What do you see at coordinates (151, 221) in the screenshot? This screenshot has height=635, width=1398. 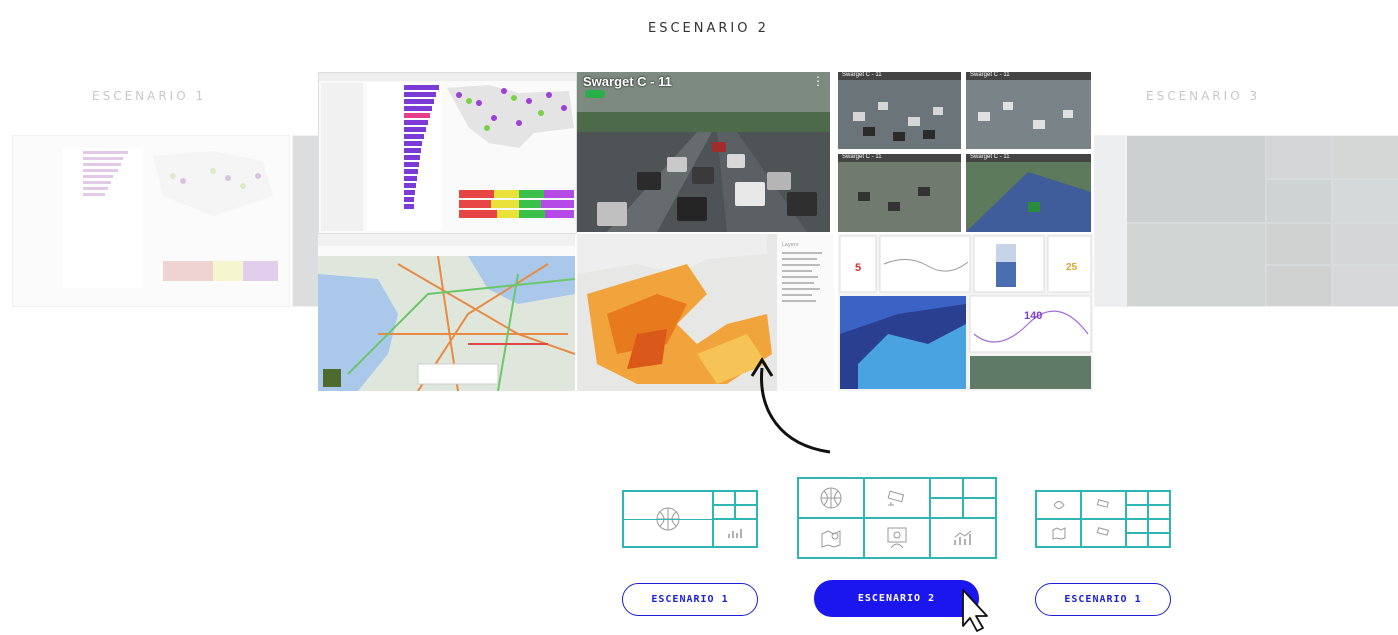 I see `scenario-1-preview` at bounding box center [151, 221].